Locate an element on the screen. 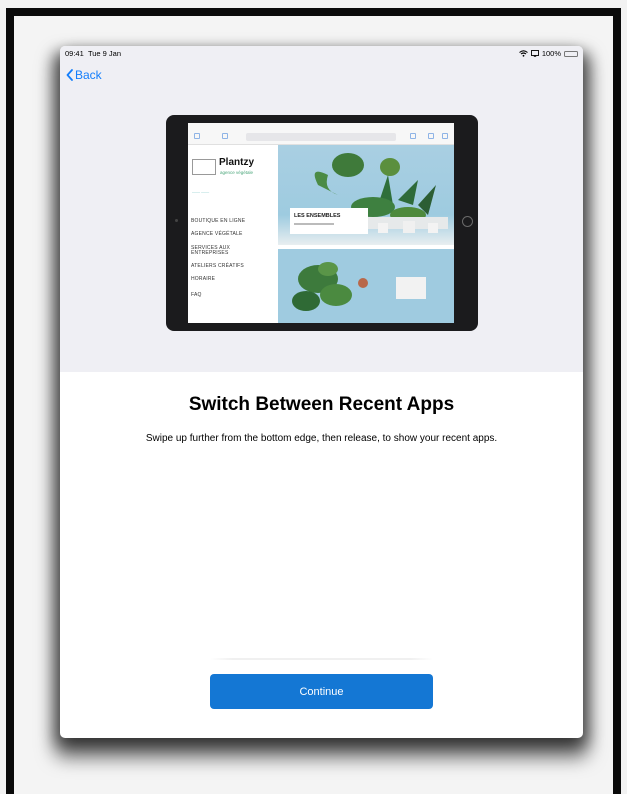 The image size is (627, 794). plant-detail-photo is located at coordinates (366, 286).